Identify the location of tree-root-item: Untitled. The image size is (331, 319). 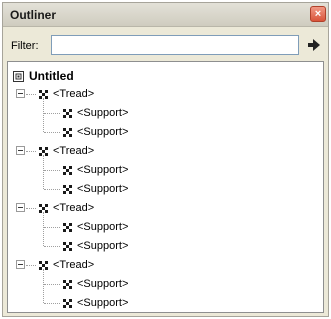
(43, 76).